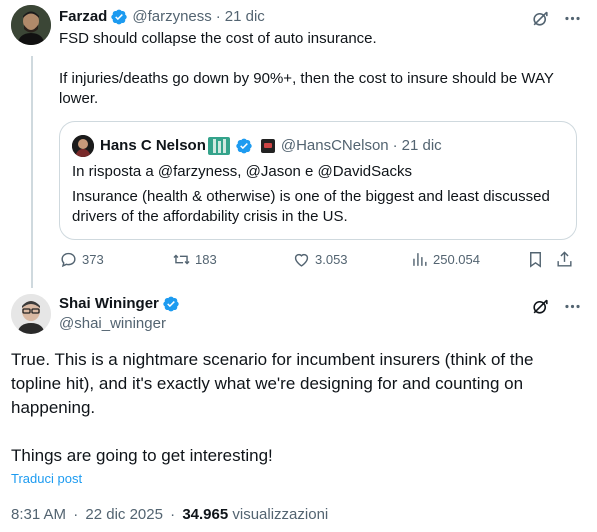 The height and width of the screenshot is (532, 597). Describe the element at coordinates (31, 314) in the screenshot. I see `shai-wininger-avatar` at that location.